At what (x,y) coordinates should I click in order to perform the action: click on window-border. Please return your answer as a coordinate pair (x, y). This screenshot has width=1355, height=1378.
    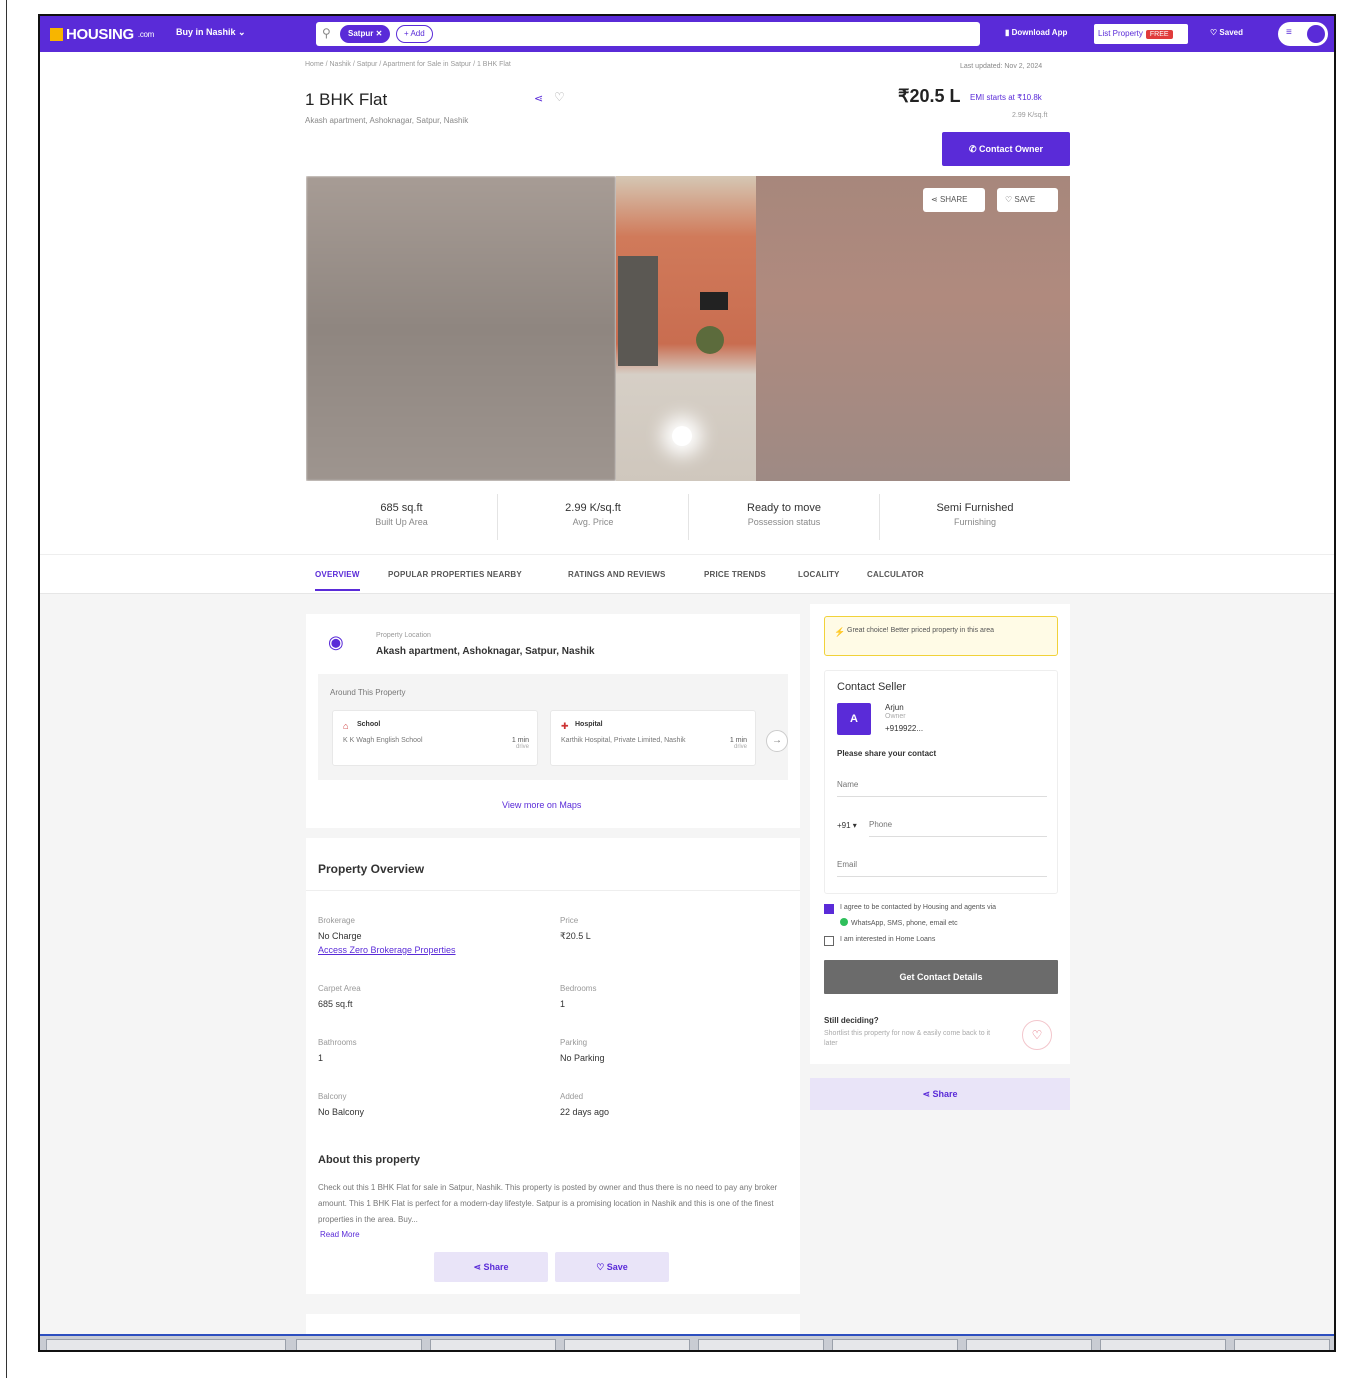
    Looking at the image, I should click on (6, 689).